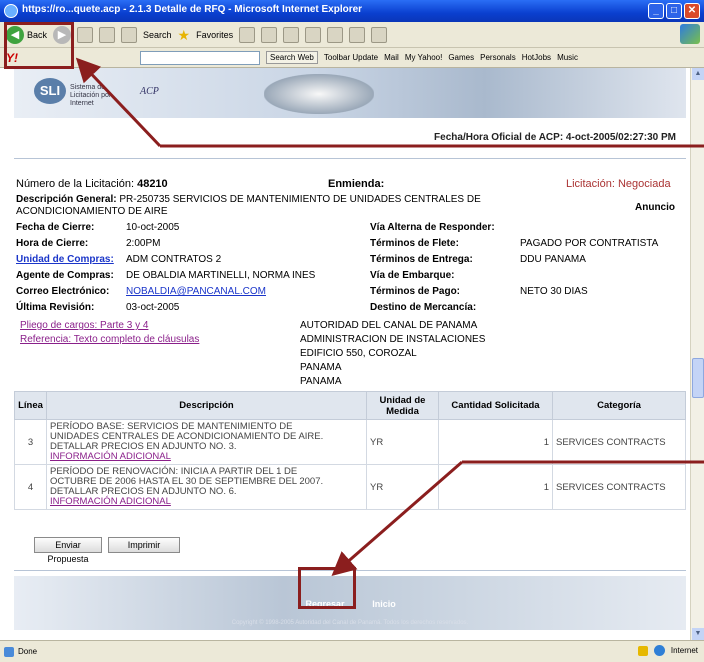 This screenshot has height=662, width=704. What do you see at coordinates (9, 651) in the screenshot?
I see `page-icon` at bounding box center [9, 651].